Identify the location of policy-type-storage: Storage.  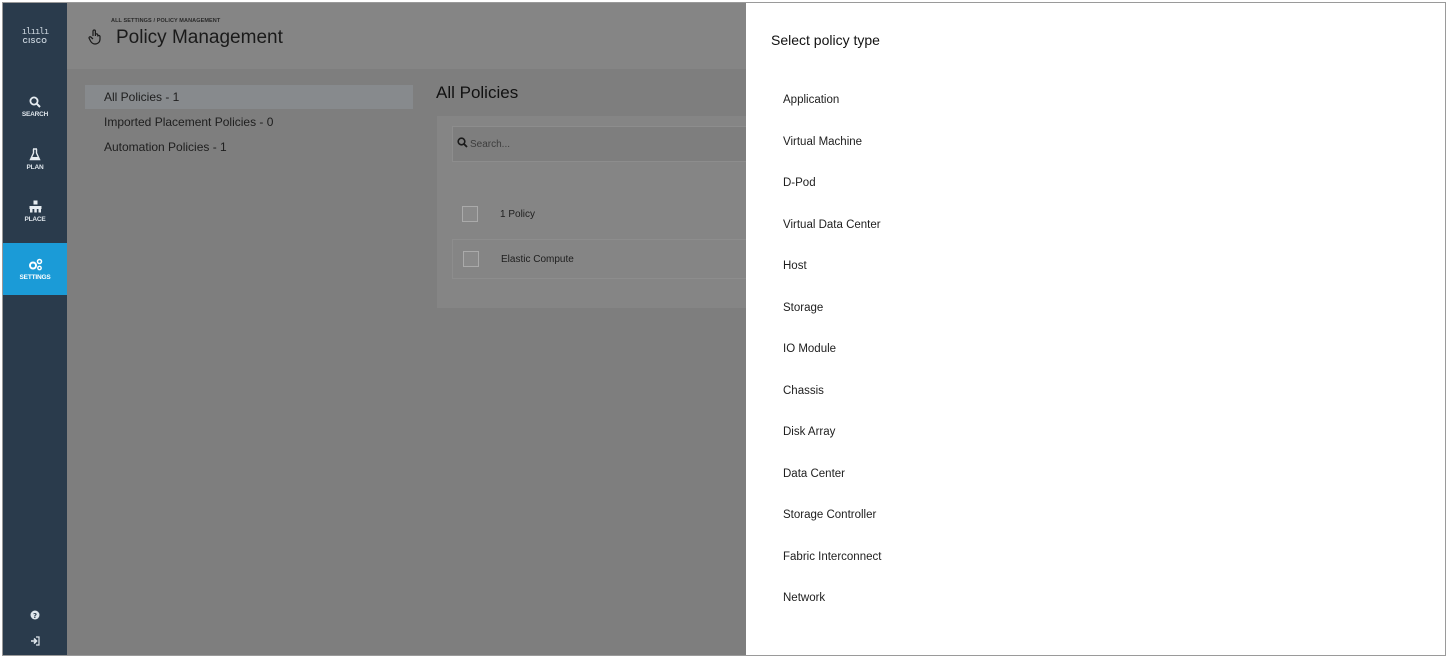
(832, 309).